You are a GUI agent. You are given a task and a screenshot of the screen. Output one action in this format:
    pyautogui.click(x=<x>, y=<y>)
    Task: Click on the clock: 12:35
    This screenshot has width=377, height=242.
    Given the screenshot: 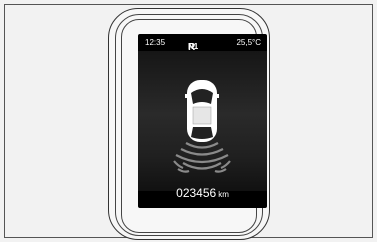 What is the action you would take?
    pyautogui.click(x=155, y=42)
    